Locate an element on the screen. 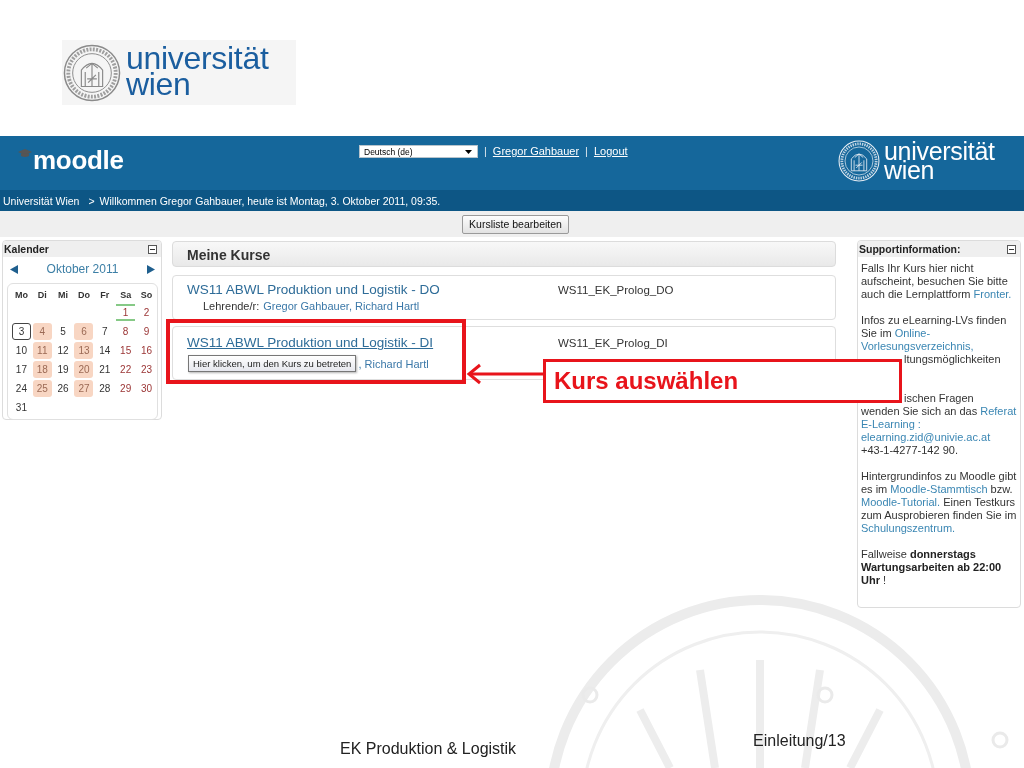  weekday-label: Sa is located at coordinates (126, 294).